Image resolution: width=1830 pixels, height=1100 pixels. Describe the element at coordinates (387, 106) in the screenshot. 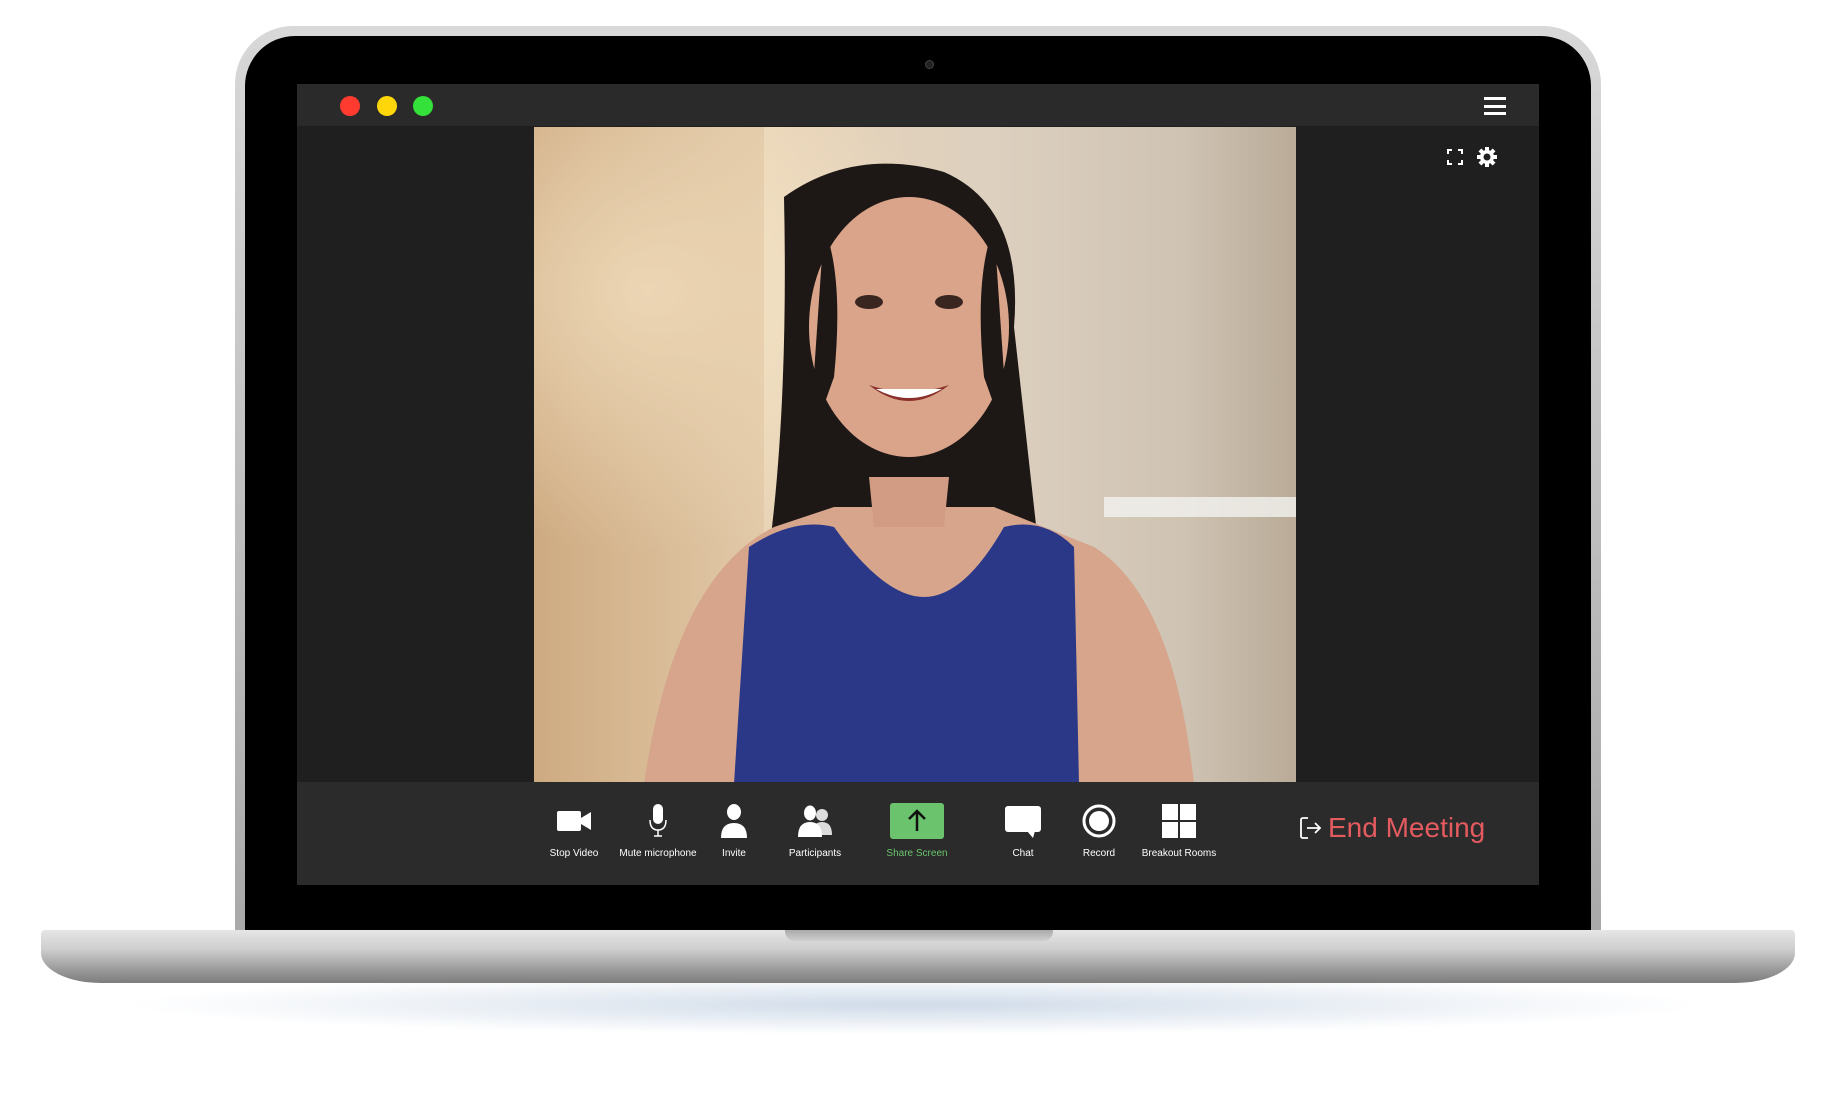

I see `minimize-button` at that location.